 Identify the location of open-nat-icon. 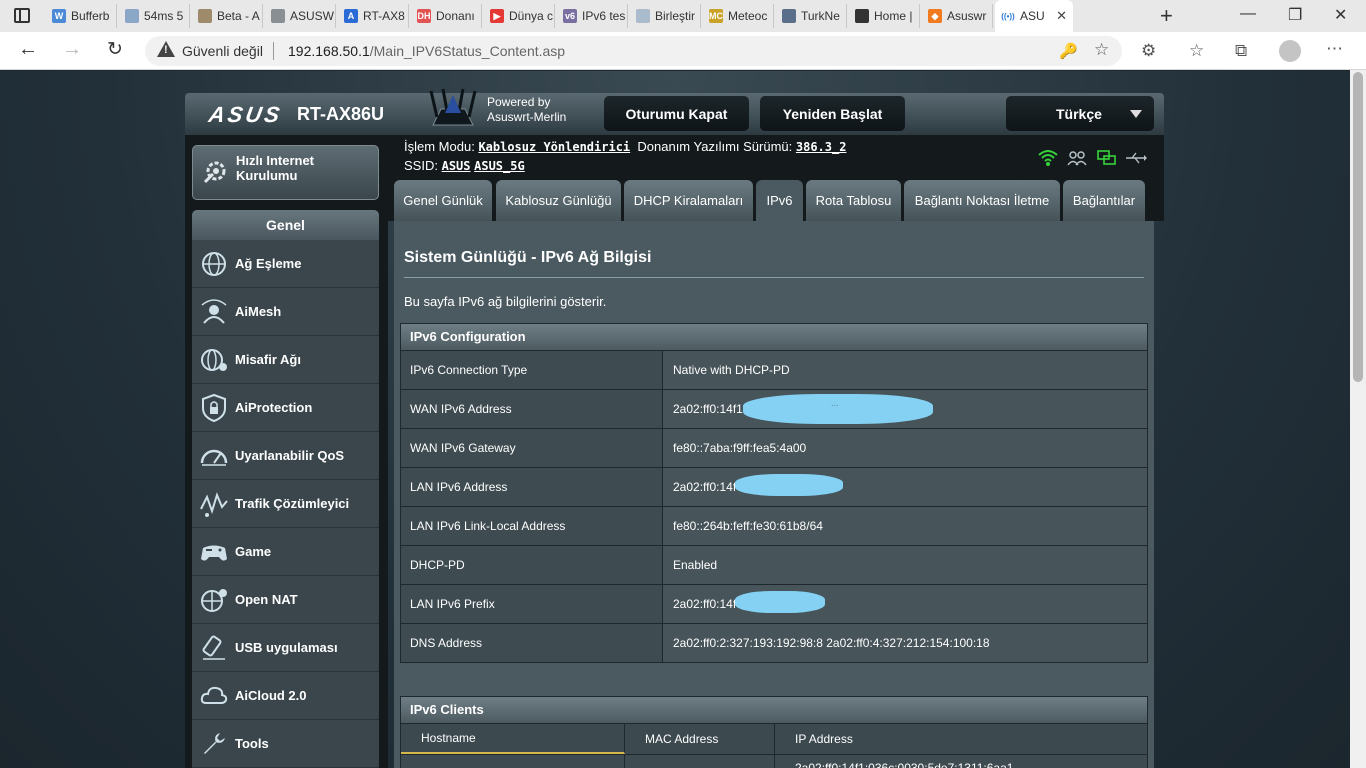
(214, 600).